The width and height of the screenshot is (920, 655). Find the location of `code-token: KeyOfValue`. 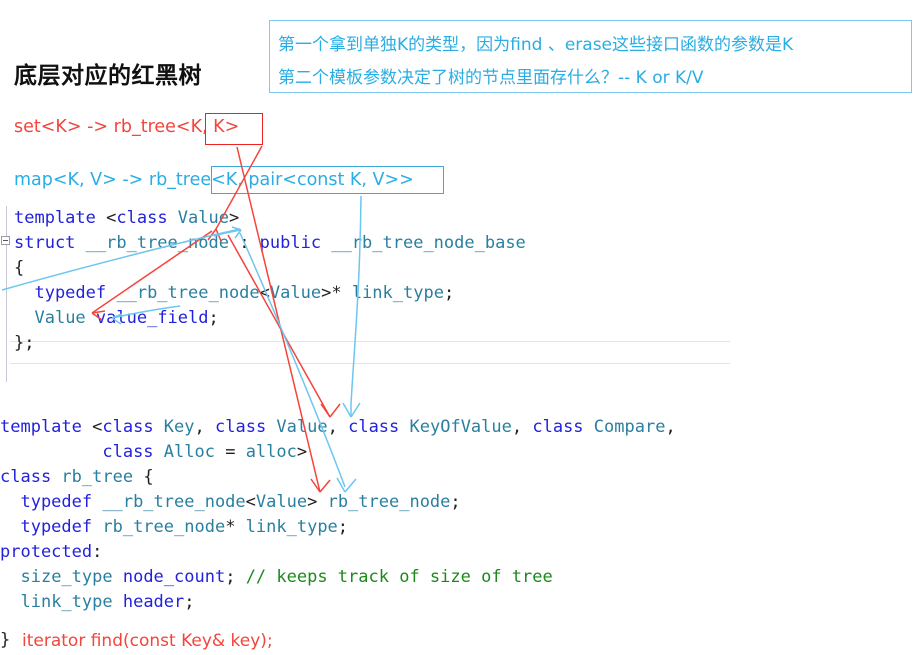

code-token: KeyOfValue is located at coordinates (460, 427).